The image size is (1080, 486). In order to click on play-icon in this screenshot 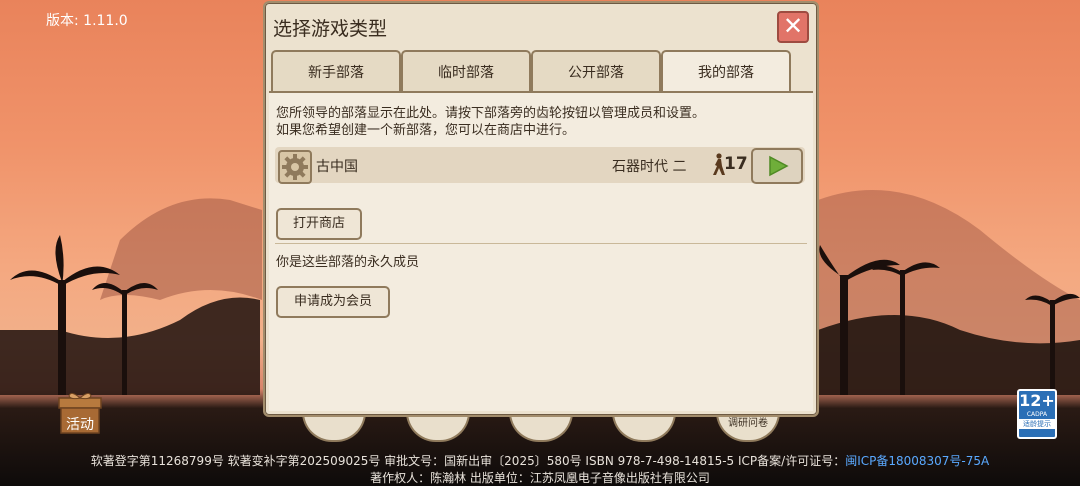, I will do `click(779, 166)`.